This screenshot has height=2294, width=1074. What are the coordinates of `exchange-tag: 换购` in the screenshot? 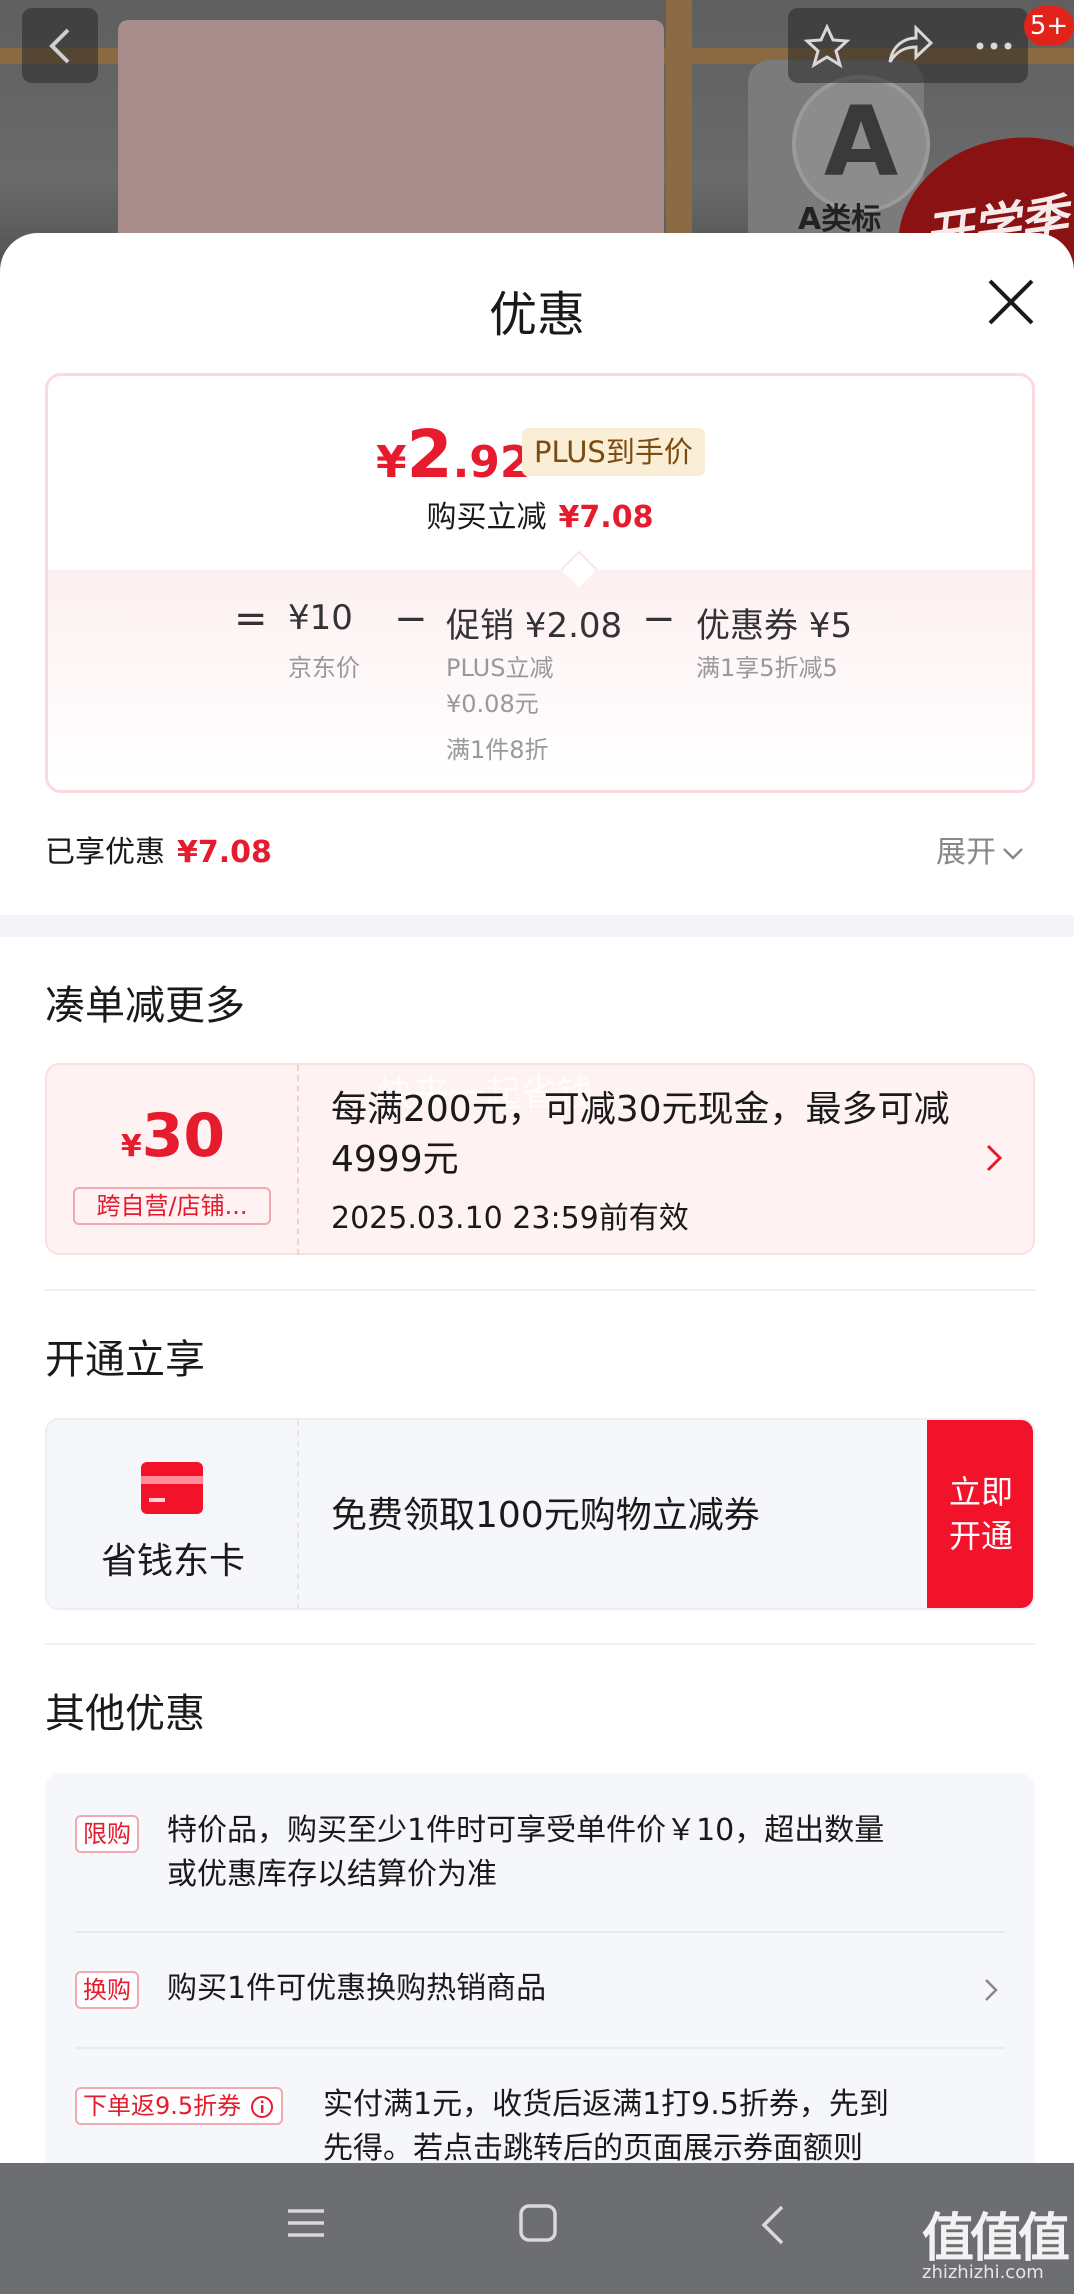 It's located at (107, 1990).